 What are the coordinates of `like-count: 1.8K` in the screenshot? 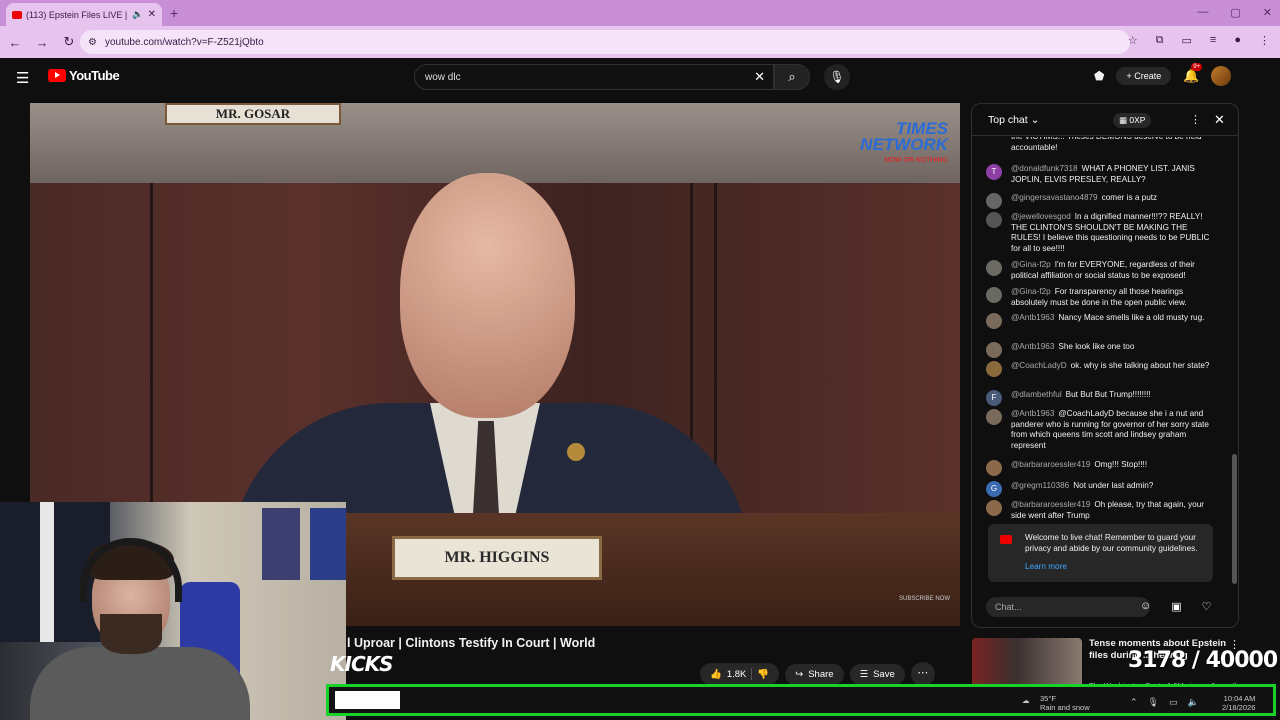 It's located at (737, 674).